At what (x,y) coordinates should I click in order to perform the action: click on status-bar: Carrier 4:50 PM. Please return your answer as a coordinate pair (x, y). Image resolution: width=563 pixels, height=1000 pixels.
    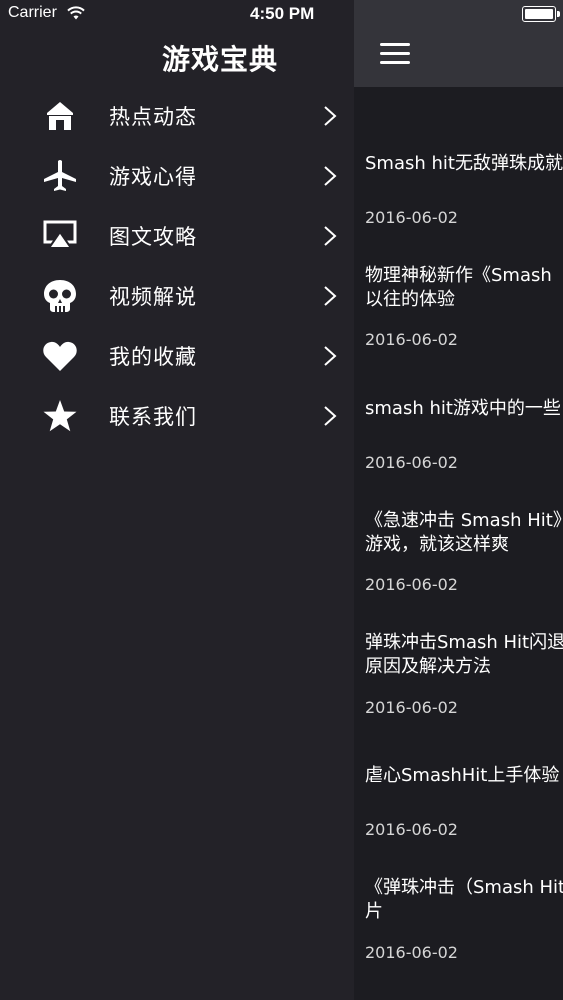
    Looking at the image, I should click on (177, 14).